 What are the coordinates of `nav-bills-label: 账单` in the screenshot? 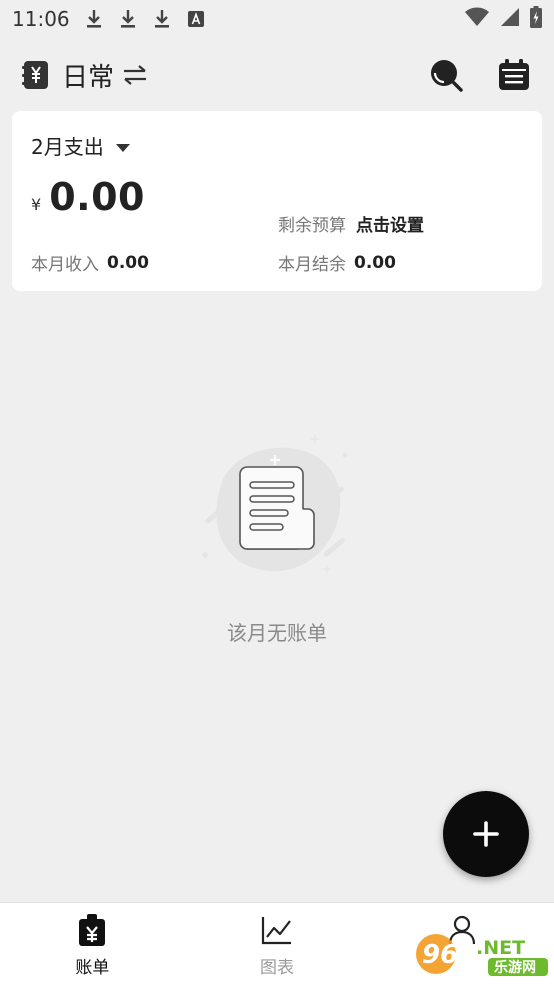 It's located at (92, 968).